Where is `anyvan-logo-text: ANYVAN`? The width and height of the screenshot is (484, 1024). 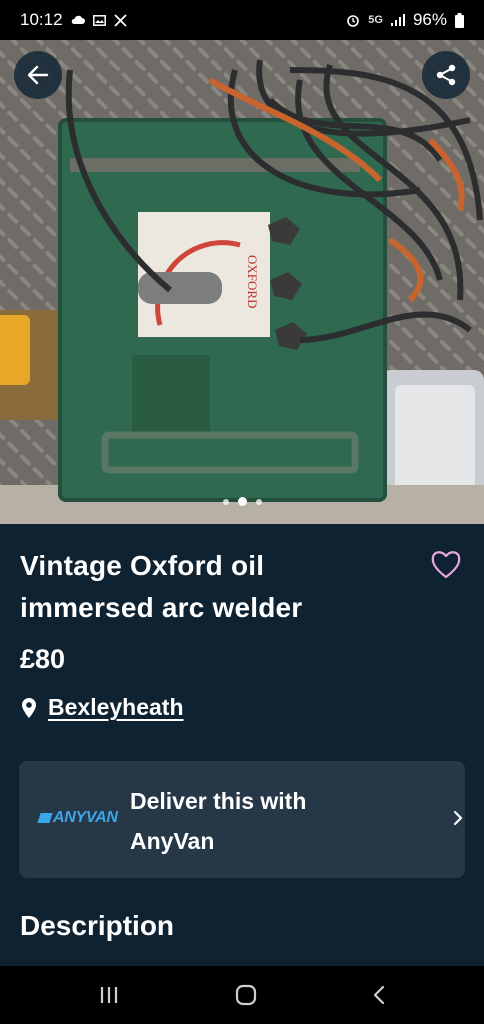 anyvan-logo-text: ANYVAN is located at coordinates (85, 817).